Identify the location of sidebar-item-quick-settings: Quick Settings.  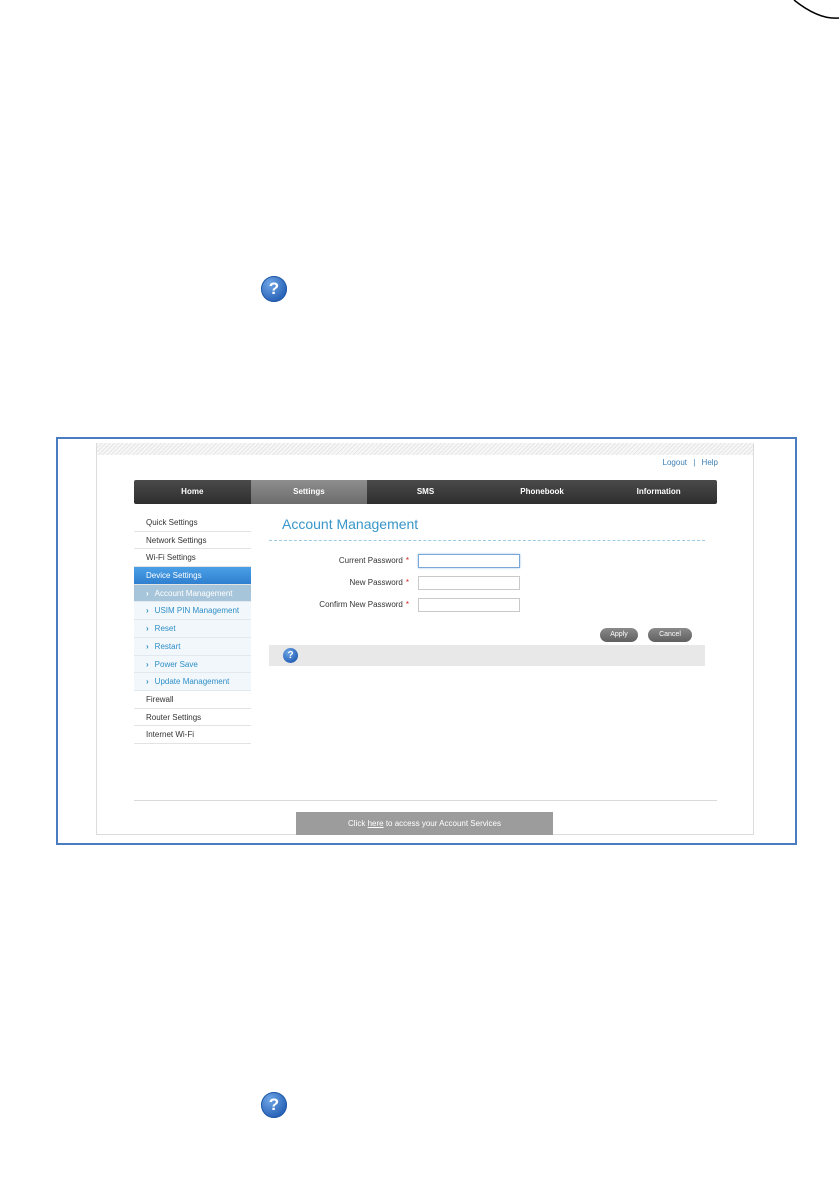
(192, 523).